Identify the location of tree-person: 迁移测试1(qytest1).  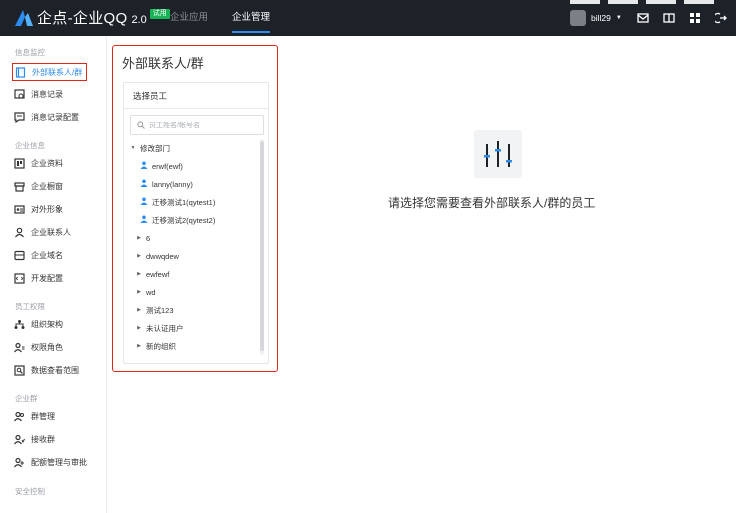
(177, 202).